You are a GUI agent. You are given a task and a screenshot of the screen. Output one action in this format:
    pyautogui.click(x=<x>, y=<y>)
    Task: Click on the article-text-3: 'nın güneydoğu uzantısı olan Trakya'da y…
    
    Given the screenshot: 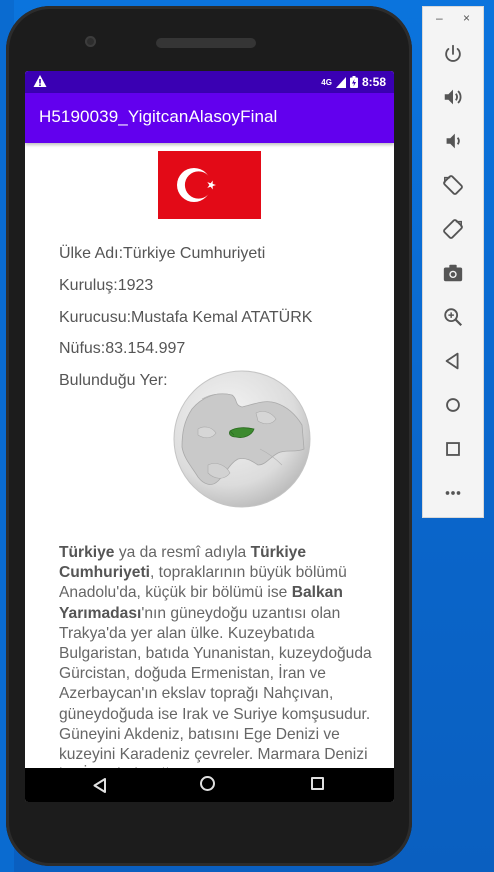 What is the action you would take?
    pyautogui.click(x=215, y=686)
    